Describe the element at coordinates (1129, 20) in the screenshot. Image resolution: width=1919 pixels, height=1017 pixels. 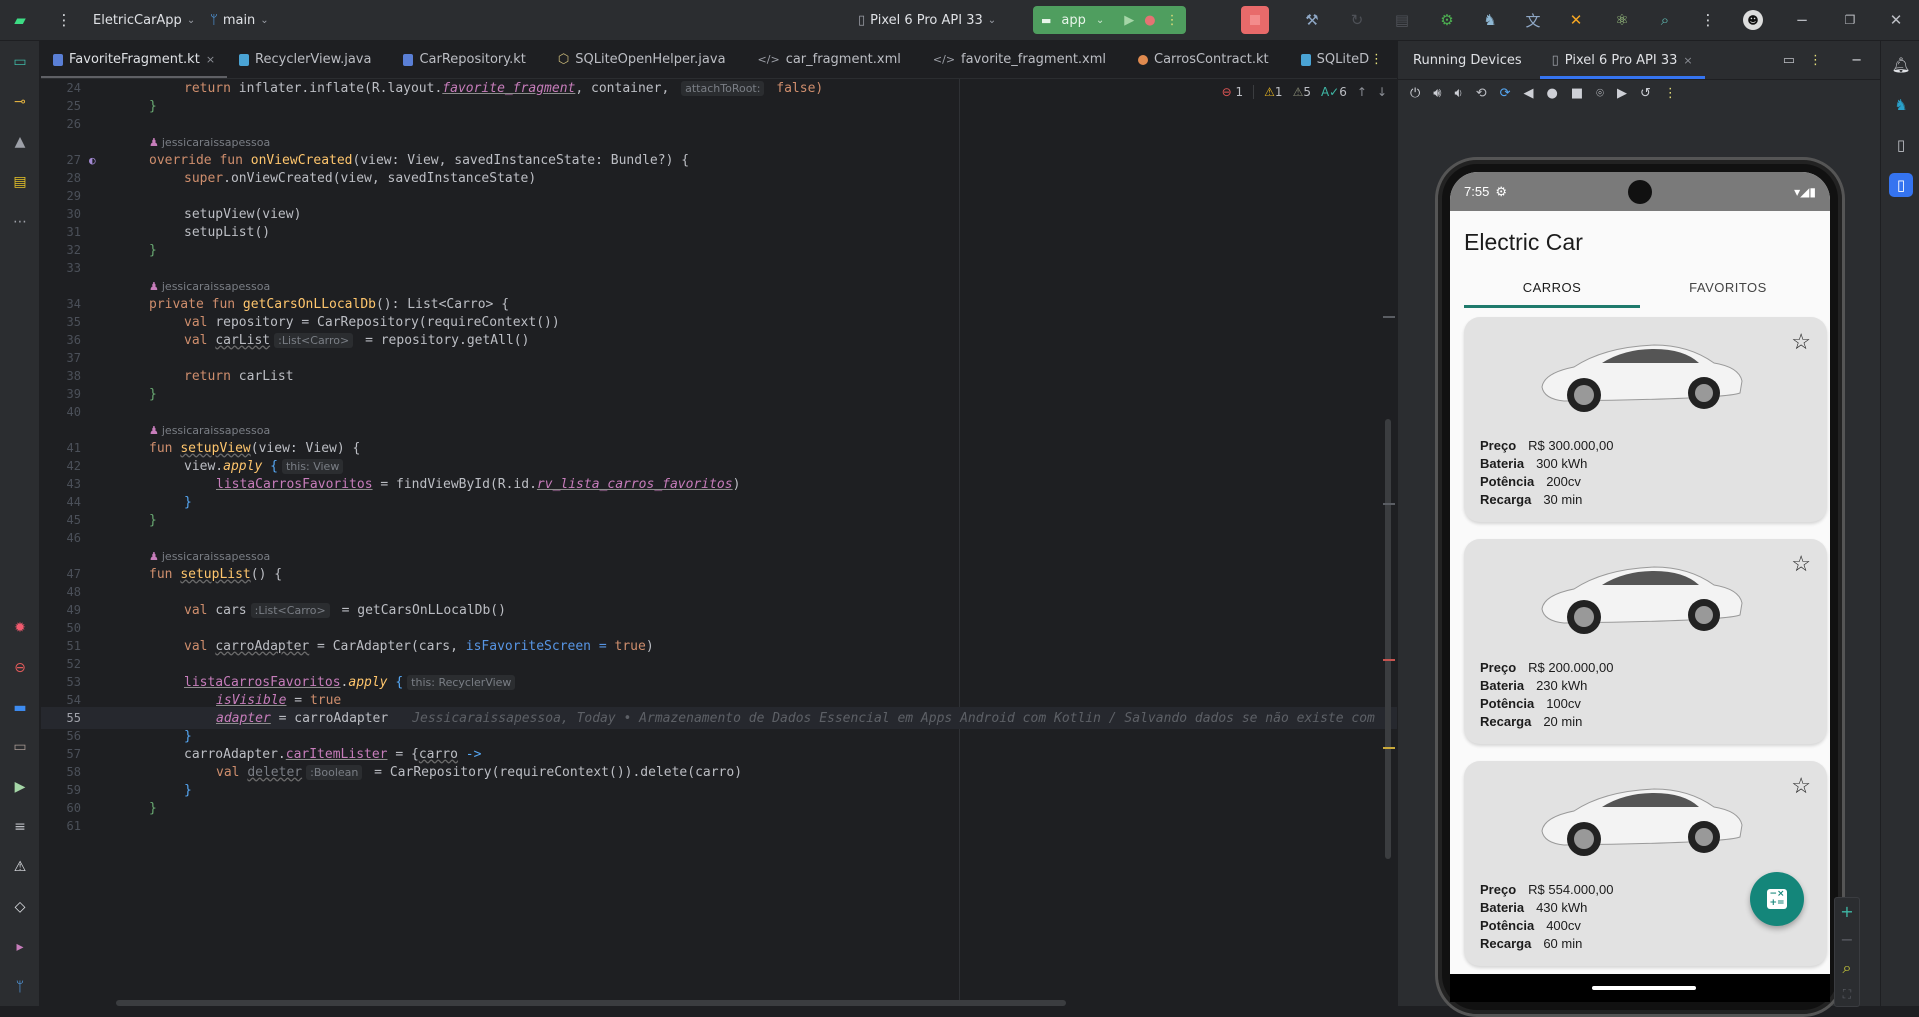
I see `run-button: ▶` at that location.